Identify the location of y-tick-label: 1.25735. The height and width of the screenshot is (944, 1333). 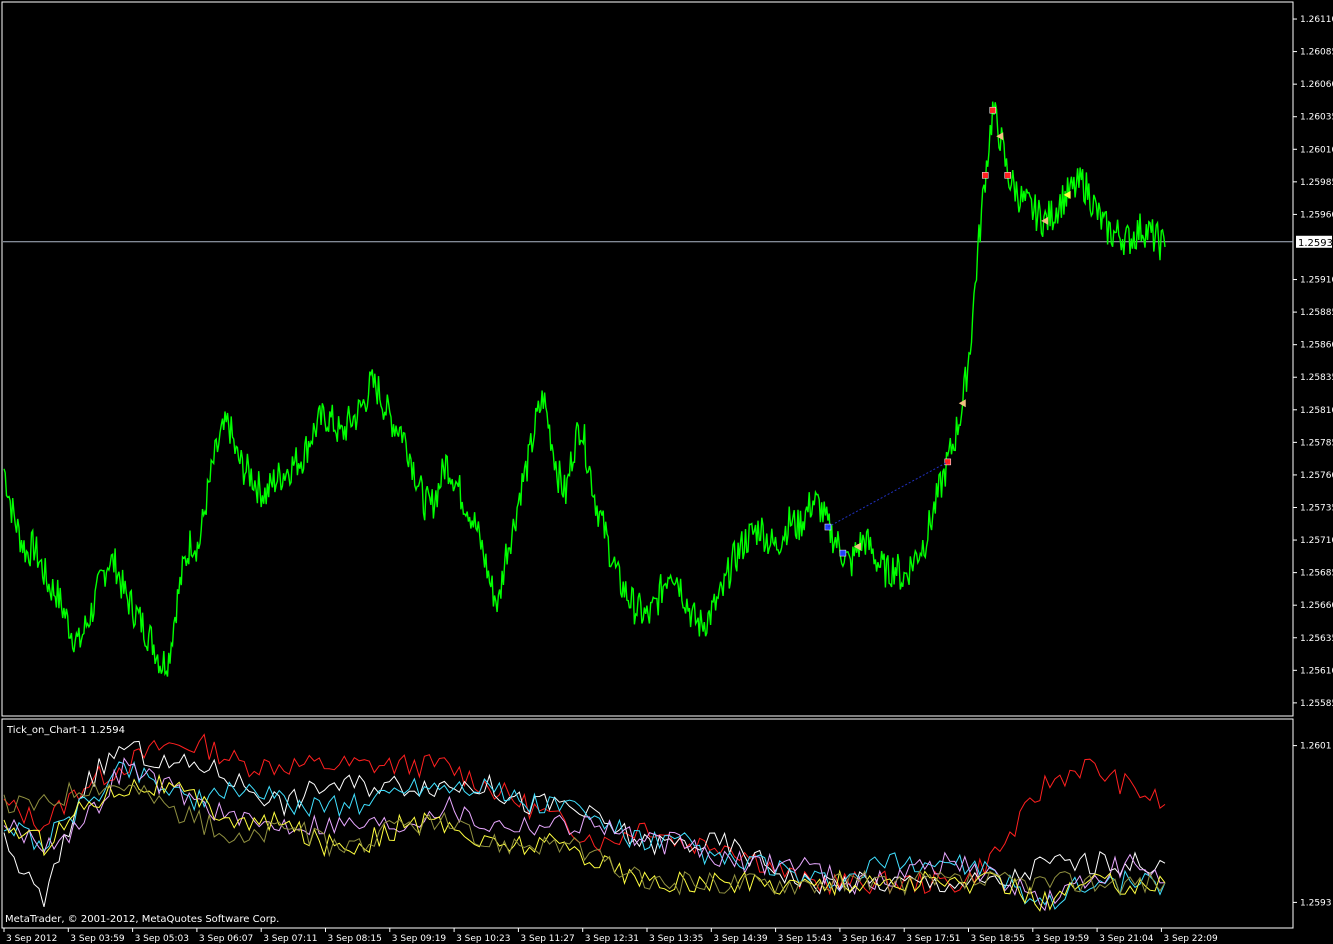
(1316, 508).